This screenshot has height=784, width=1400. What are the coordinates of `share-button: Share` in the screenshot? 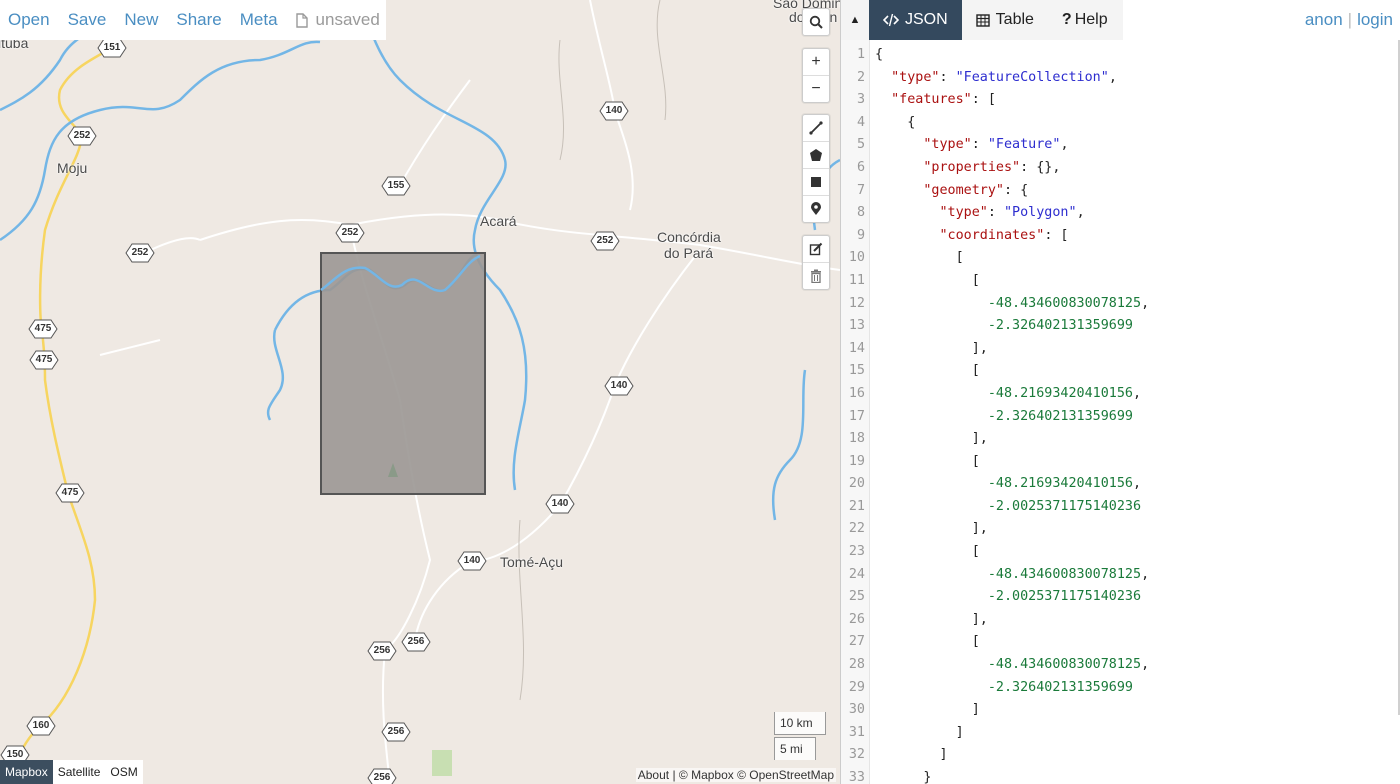 It's located at (198, 20).